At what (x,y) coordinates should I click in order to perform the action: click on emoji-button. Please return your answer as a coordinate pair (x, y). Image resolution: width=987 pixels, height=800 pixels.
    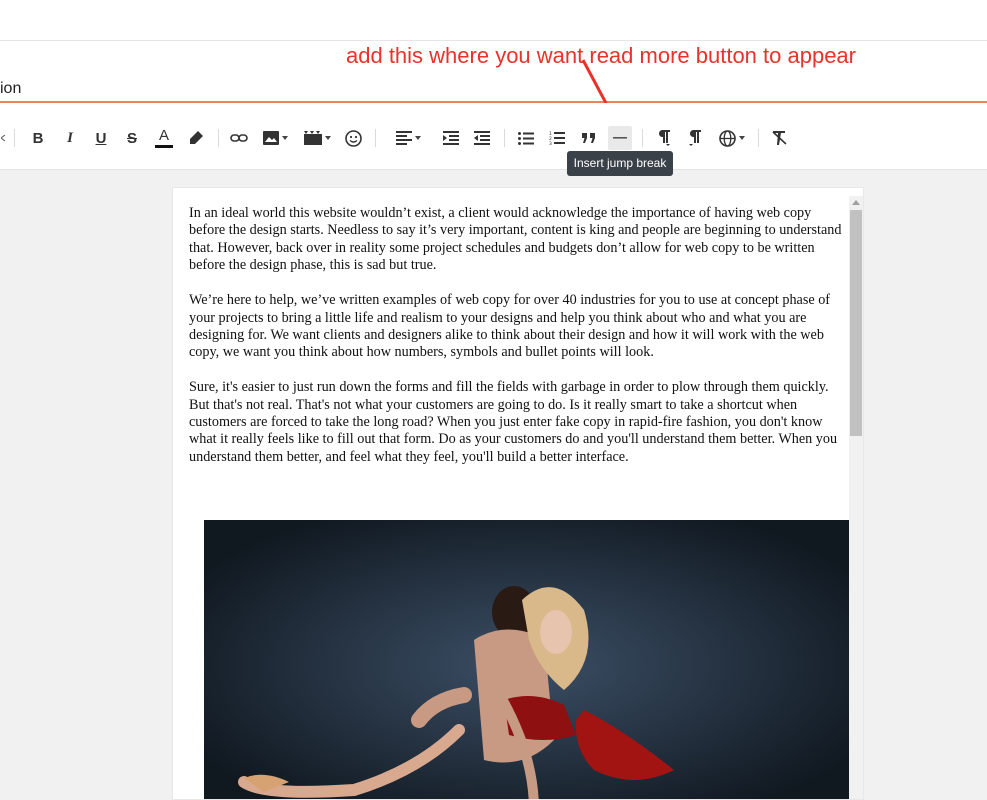
    Looking at the image, I should click on (353, 138).